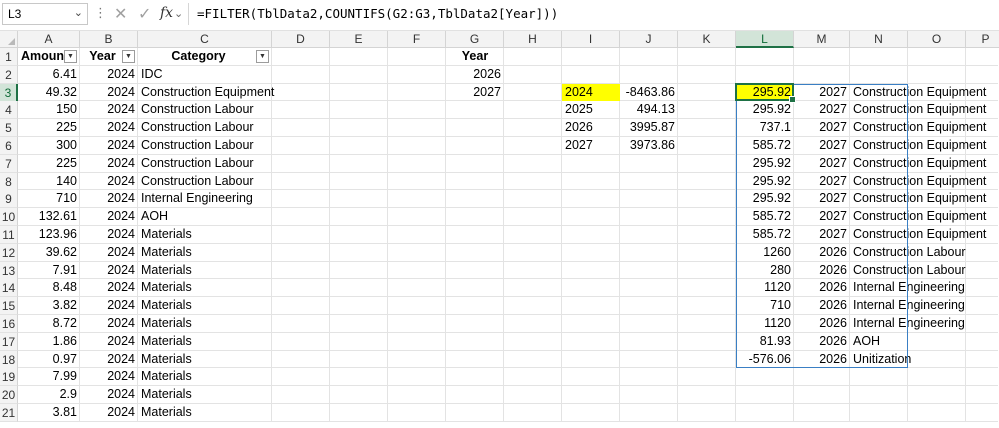 The image size is (999, 428). What do you see at coordinates (301, 39) in the screenshot?
I see `column-header-d: D` at bounding box center [301, 39].